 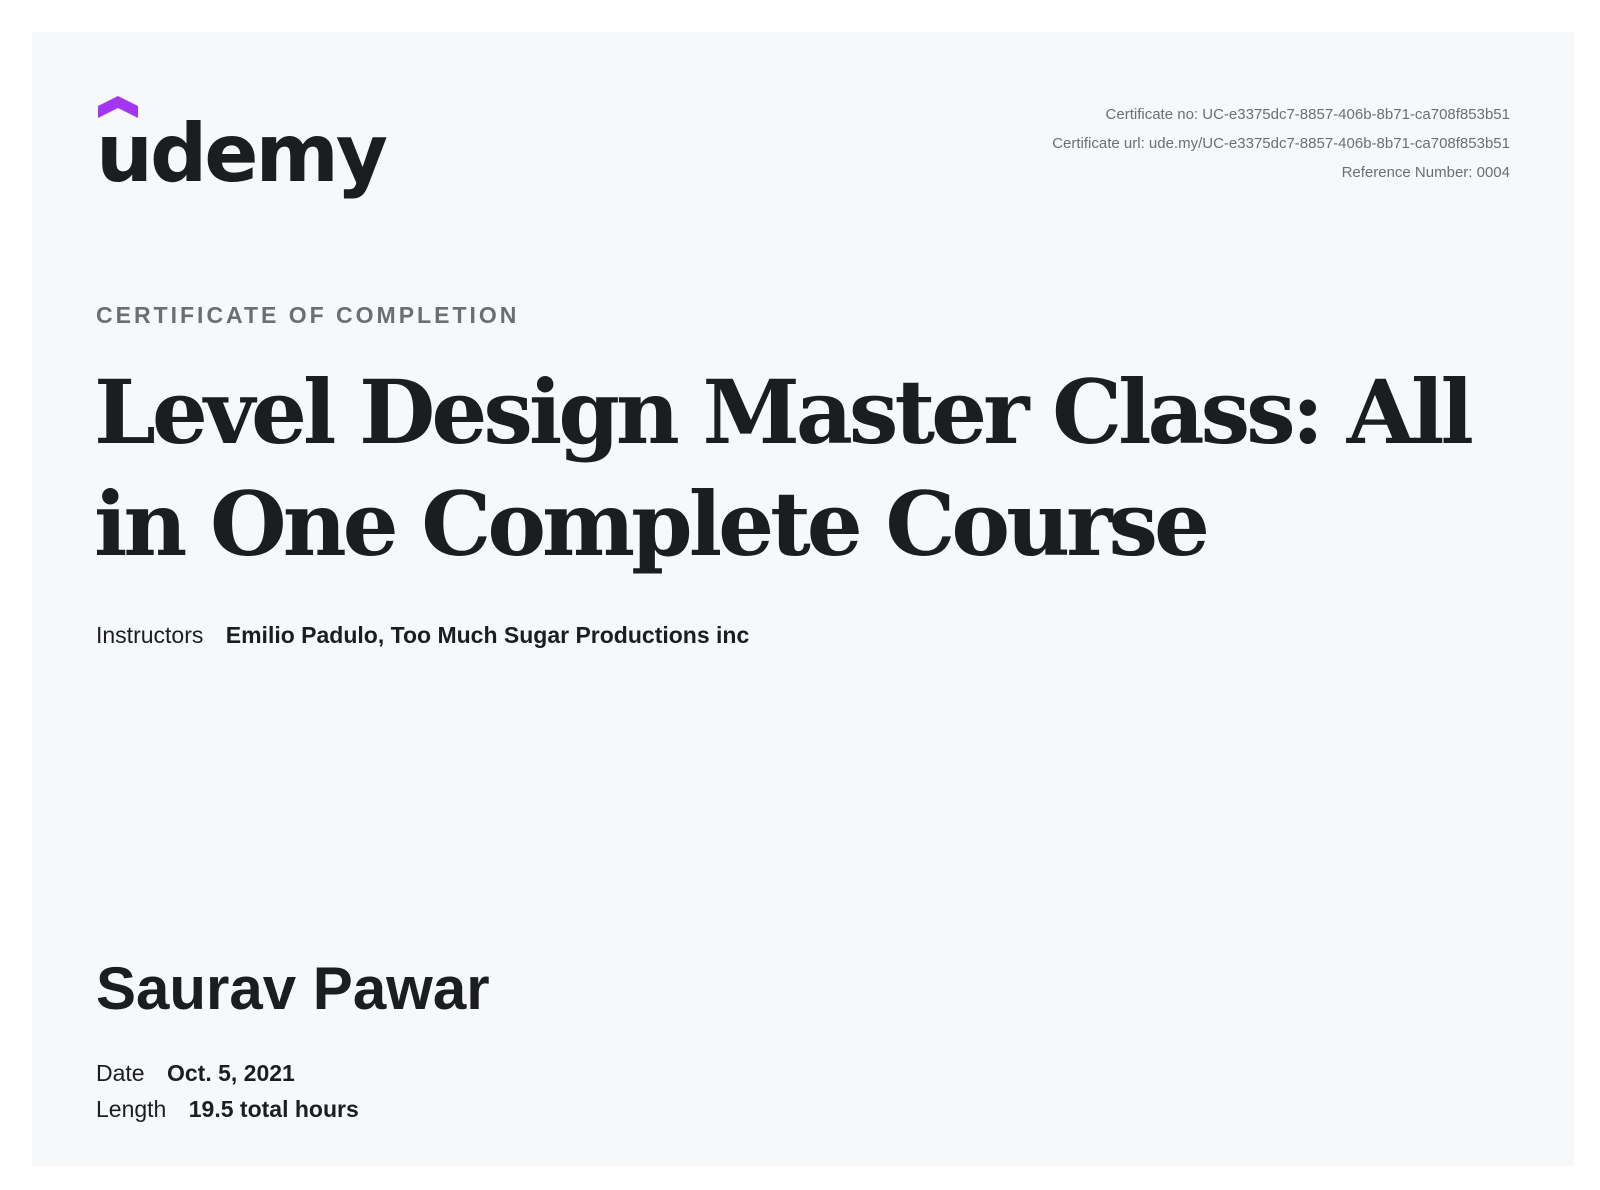 What do you see at coordinates (293, 988) in the screenshot?
I see `student-name: Saurav Pawar` at bounding box center [293, 988].